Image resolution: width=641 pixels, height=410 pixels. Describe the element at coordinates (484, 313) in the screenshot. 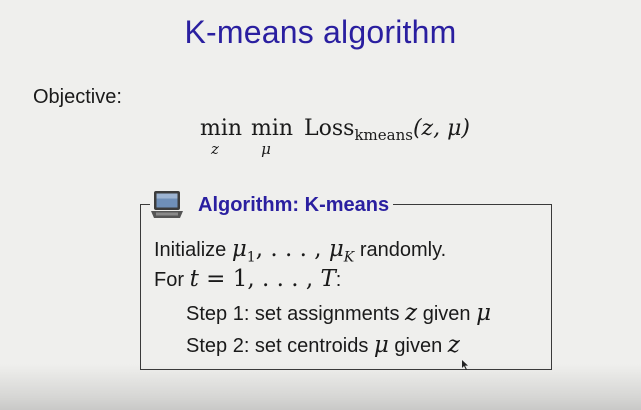

I see `step1-var2: μ` at that location.